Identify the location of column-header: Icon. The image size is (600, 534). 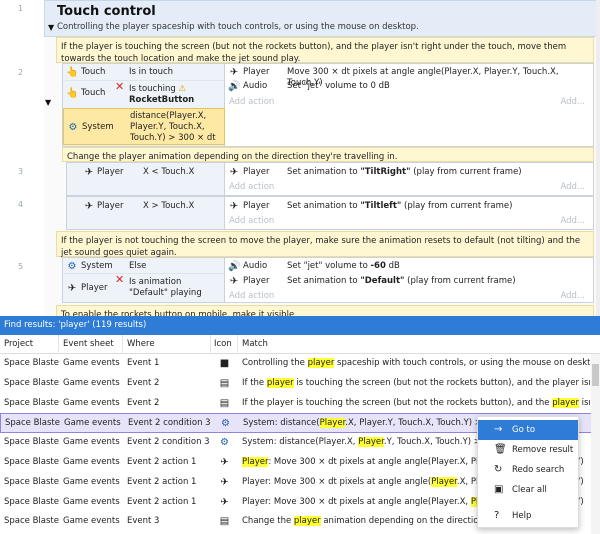
(224, 344).